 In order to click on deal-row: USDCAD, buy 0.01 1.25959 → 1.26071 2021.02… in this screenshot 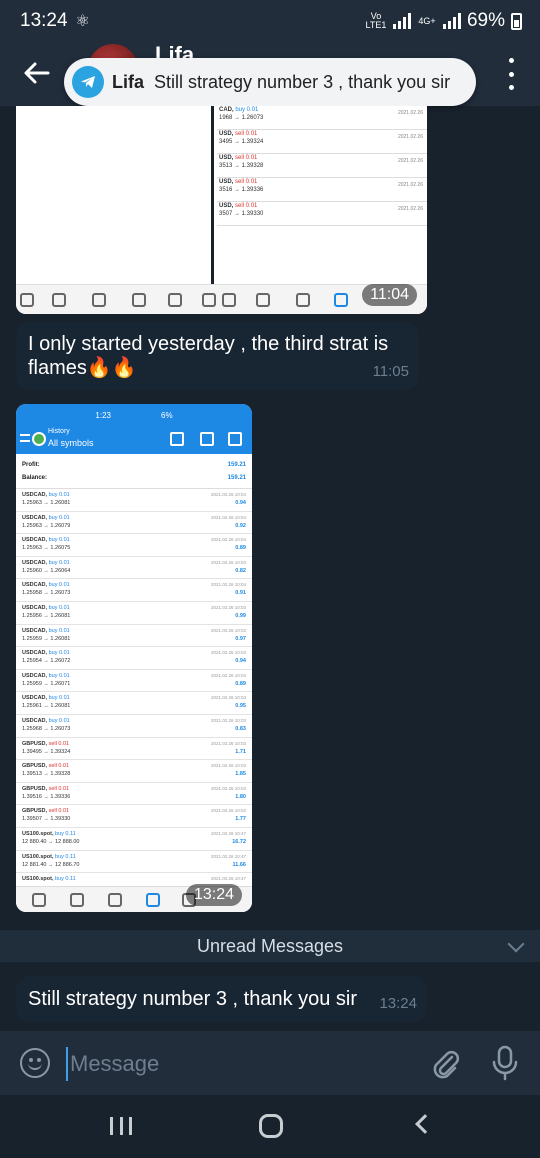, I will do `click(134, 681)`.